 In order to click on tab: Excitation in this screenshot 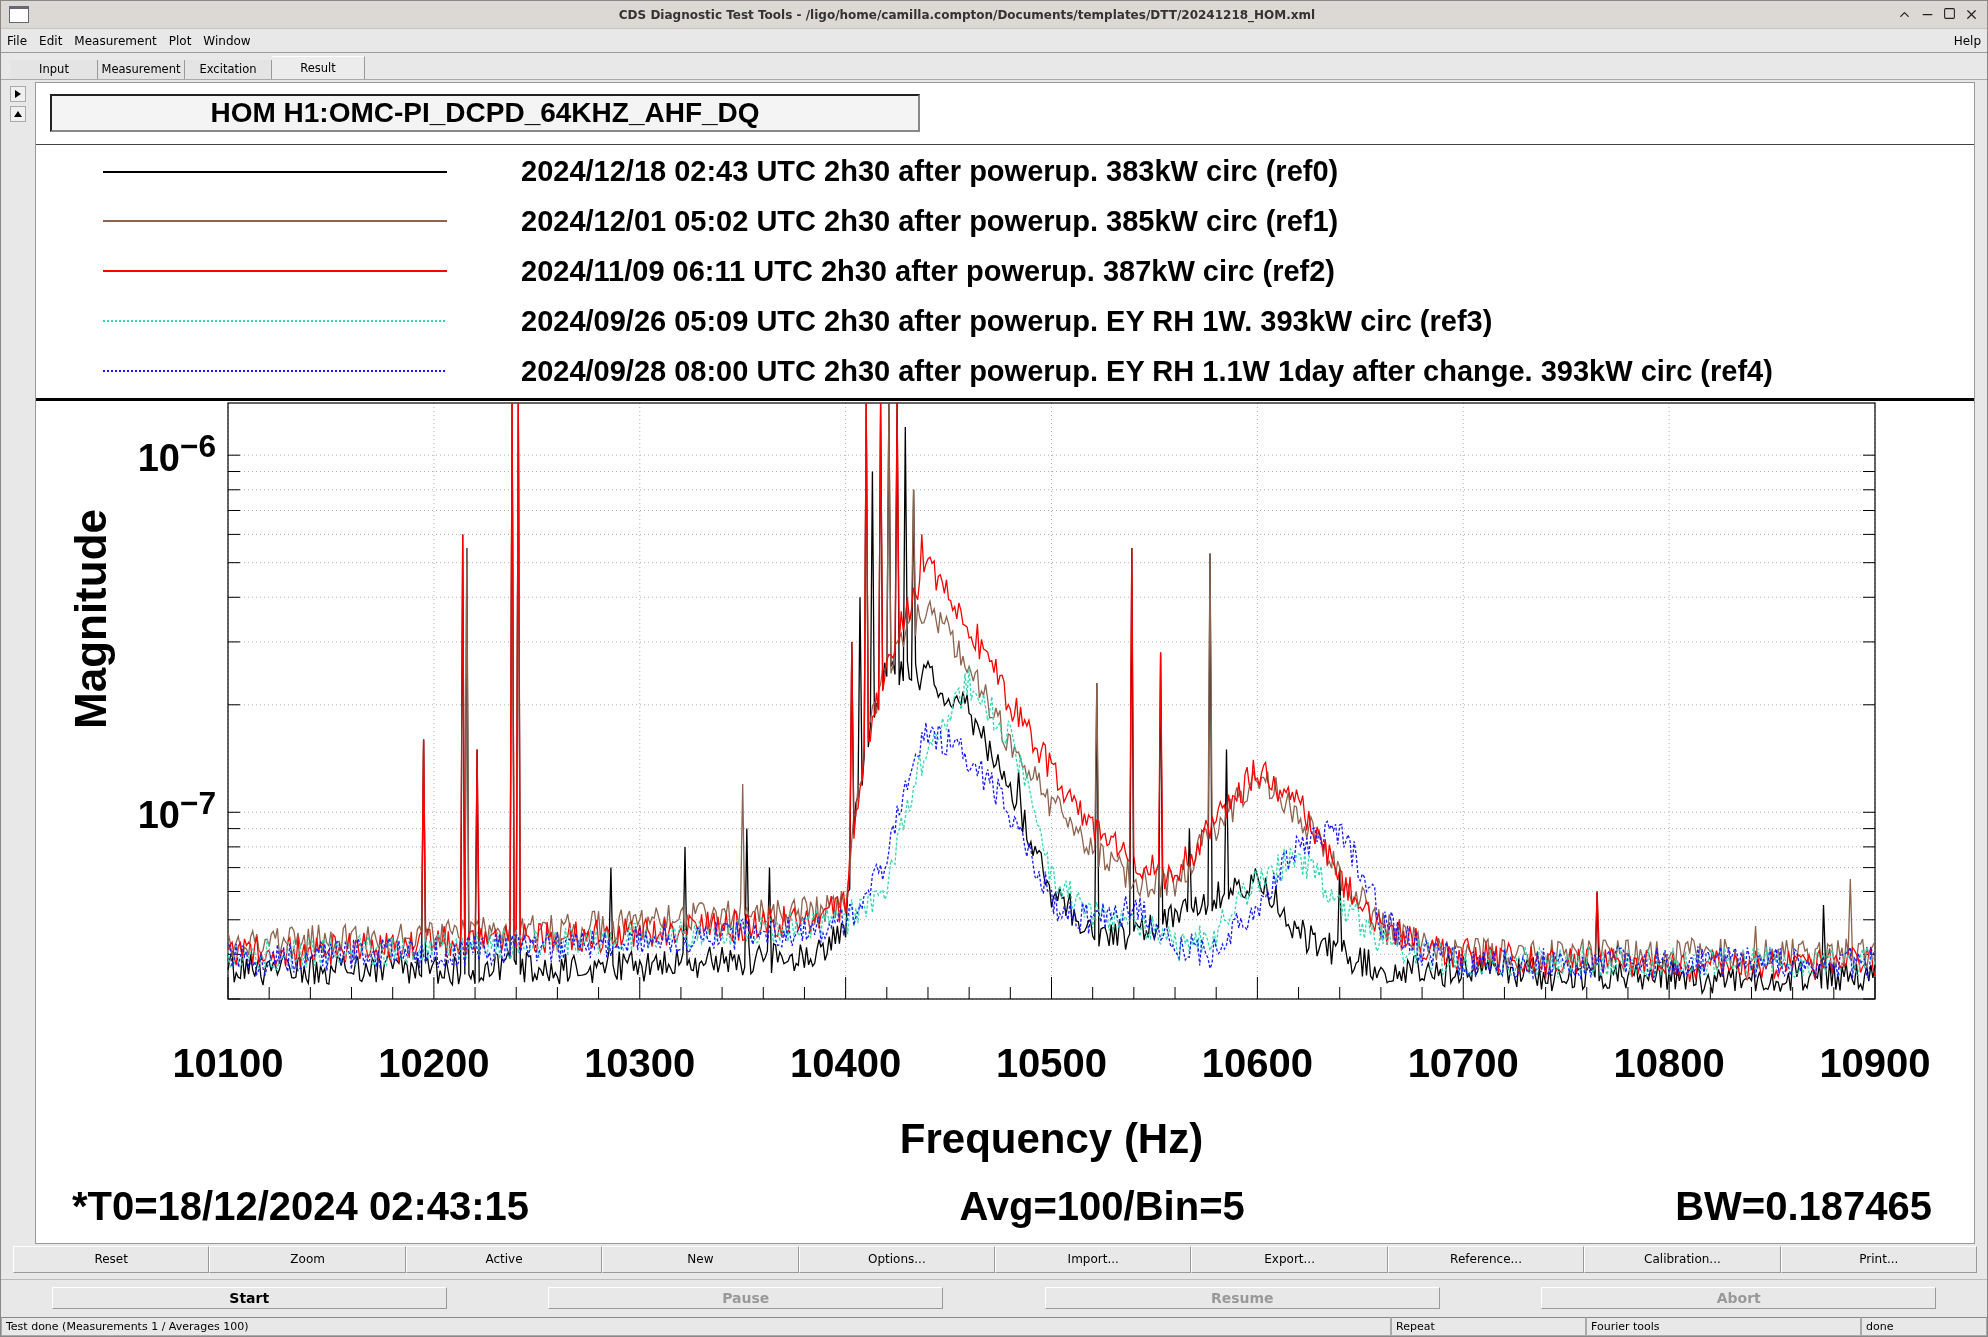, I will do `click(228, 69)`.